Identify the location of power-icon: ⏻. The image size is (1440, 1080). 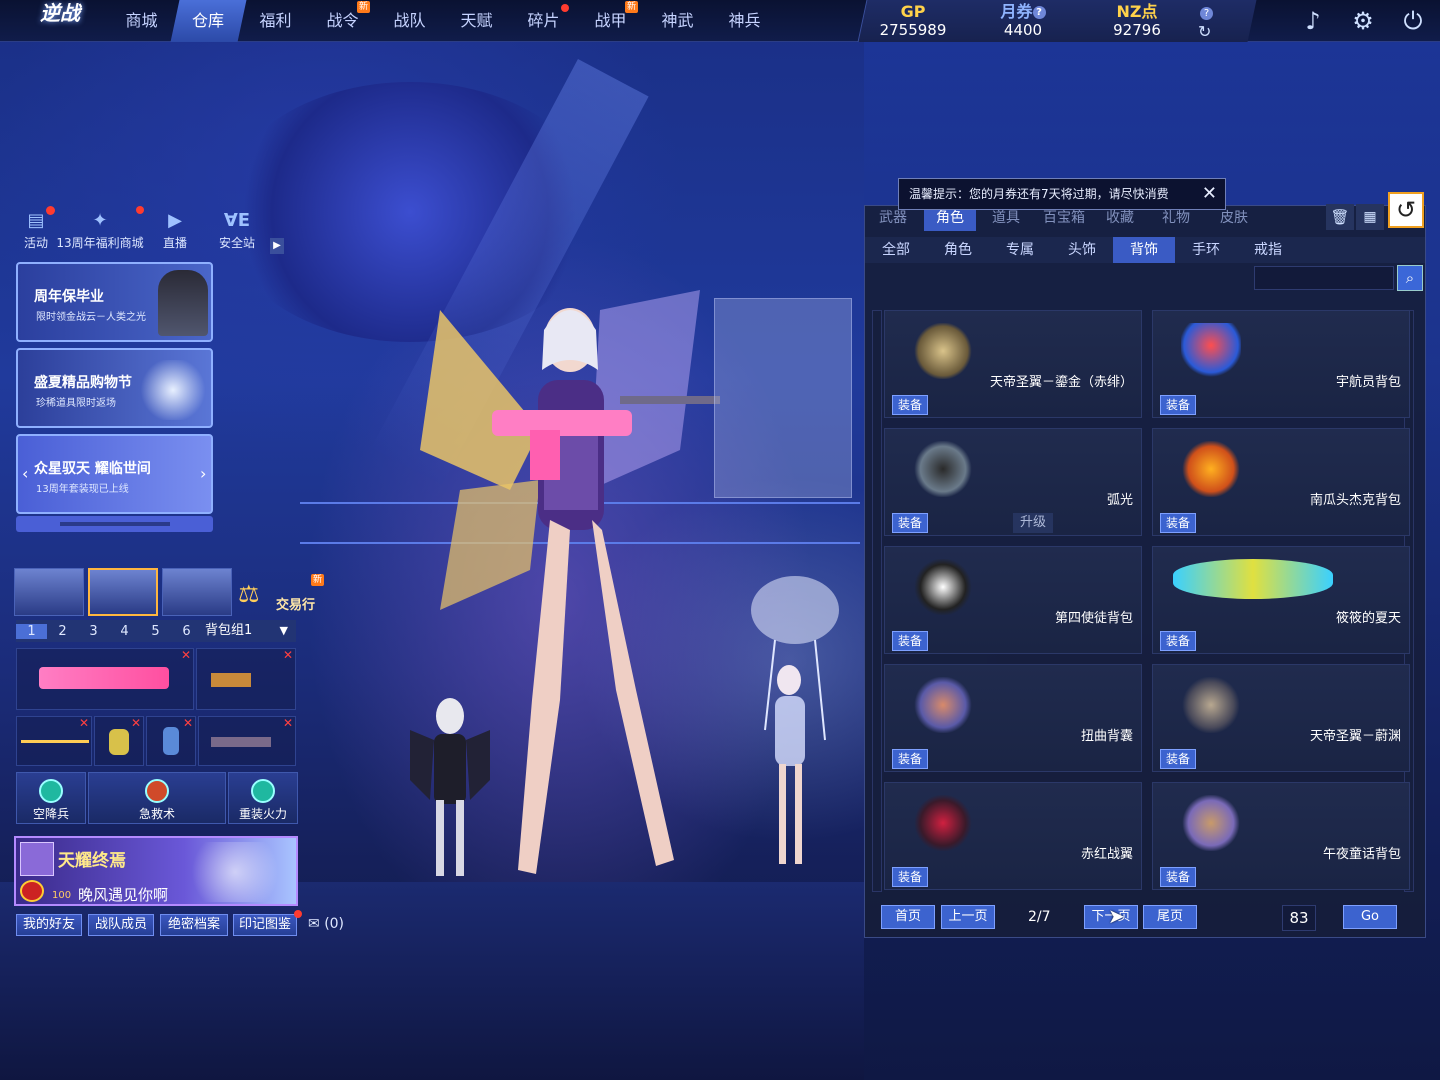
(1413, 21).